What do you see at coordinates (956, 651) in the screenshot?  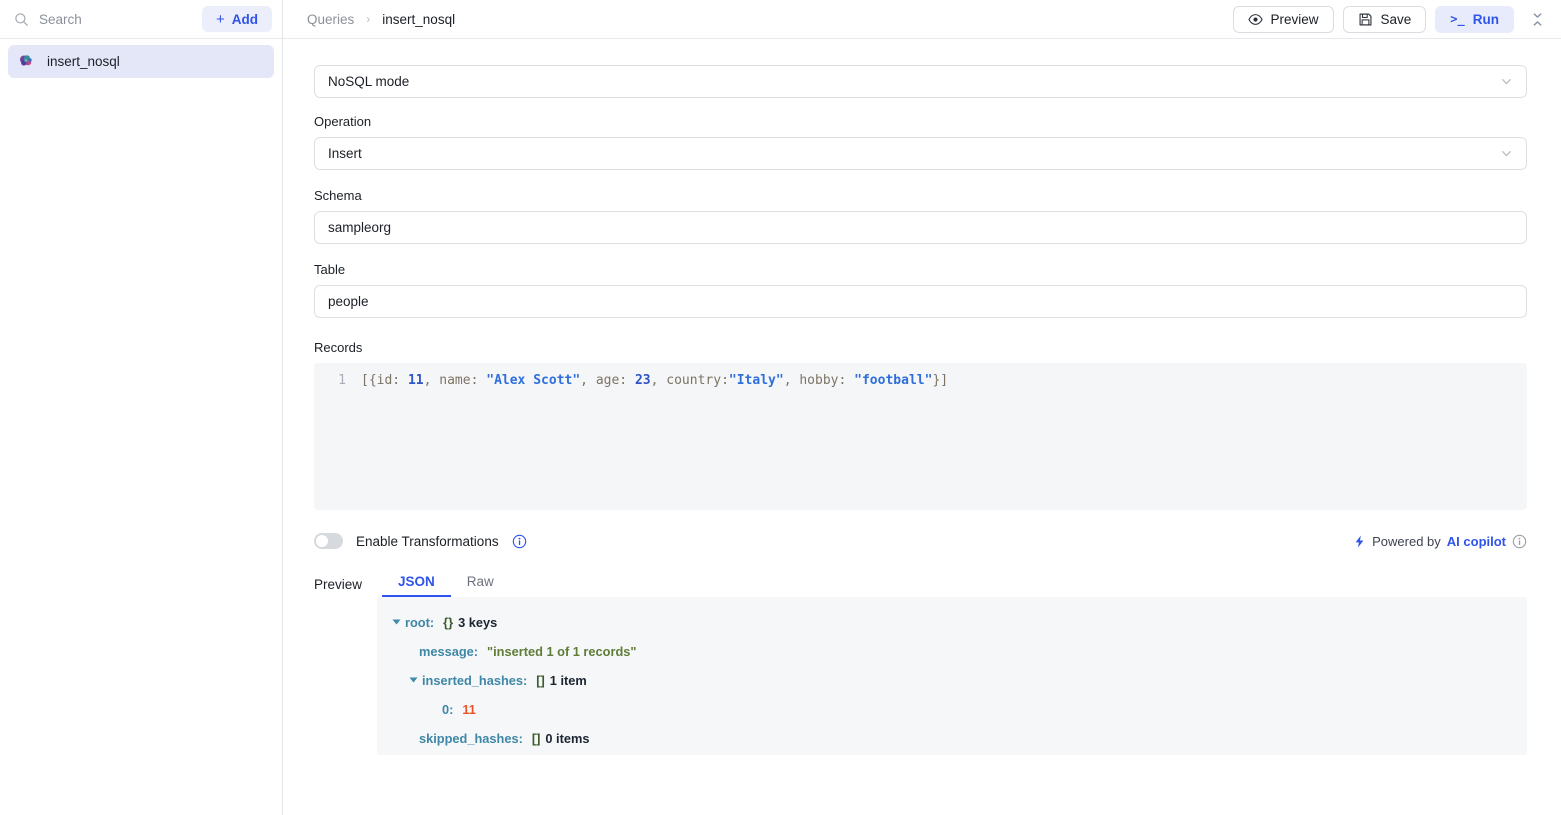 I see `json-node-message: message: "inserted 1 of 1 records"` at bounding box center [956, 651].